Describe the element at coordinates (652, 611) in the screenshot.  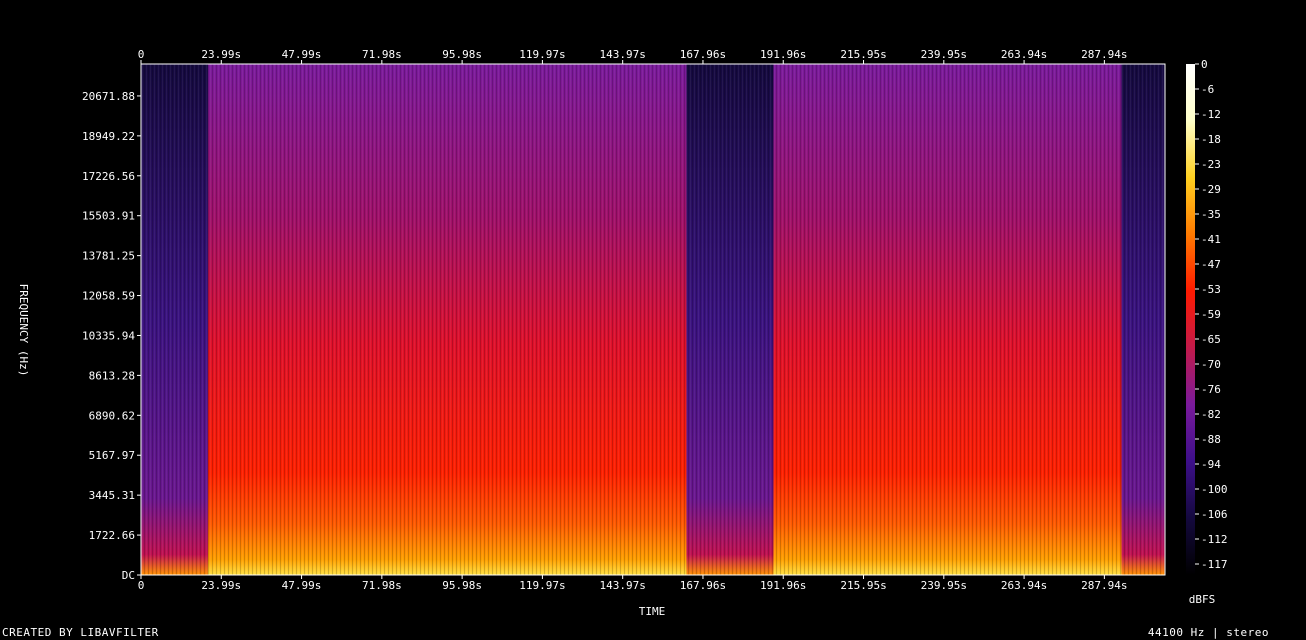
I see `x-axis-title: TIME` at that location.